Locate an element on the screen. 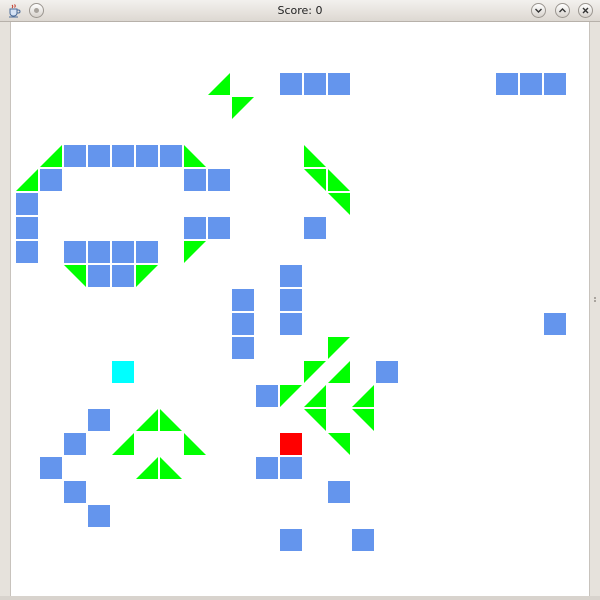 This screenshot has width=600, height=600. resize-grip-icon is located at coordinates (595, 300).